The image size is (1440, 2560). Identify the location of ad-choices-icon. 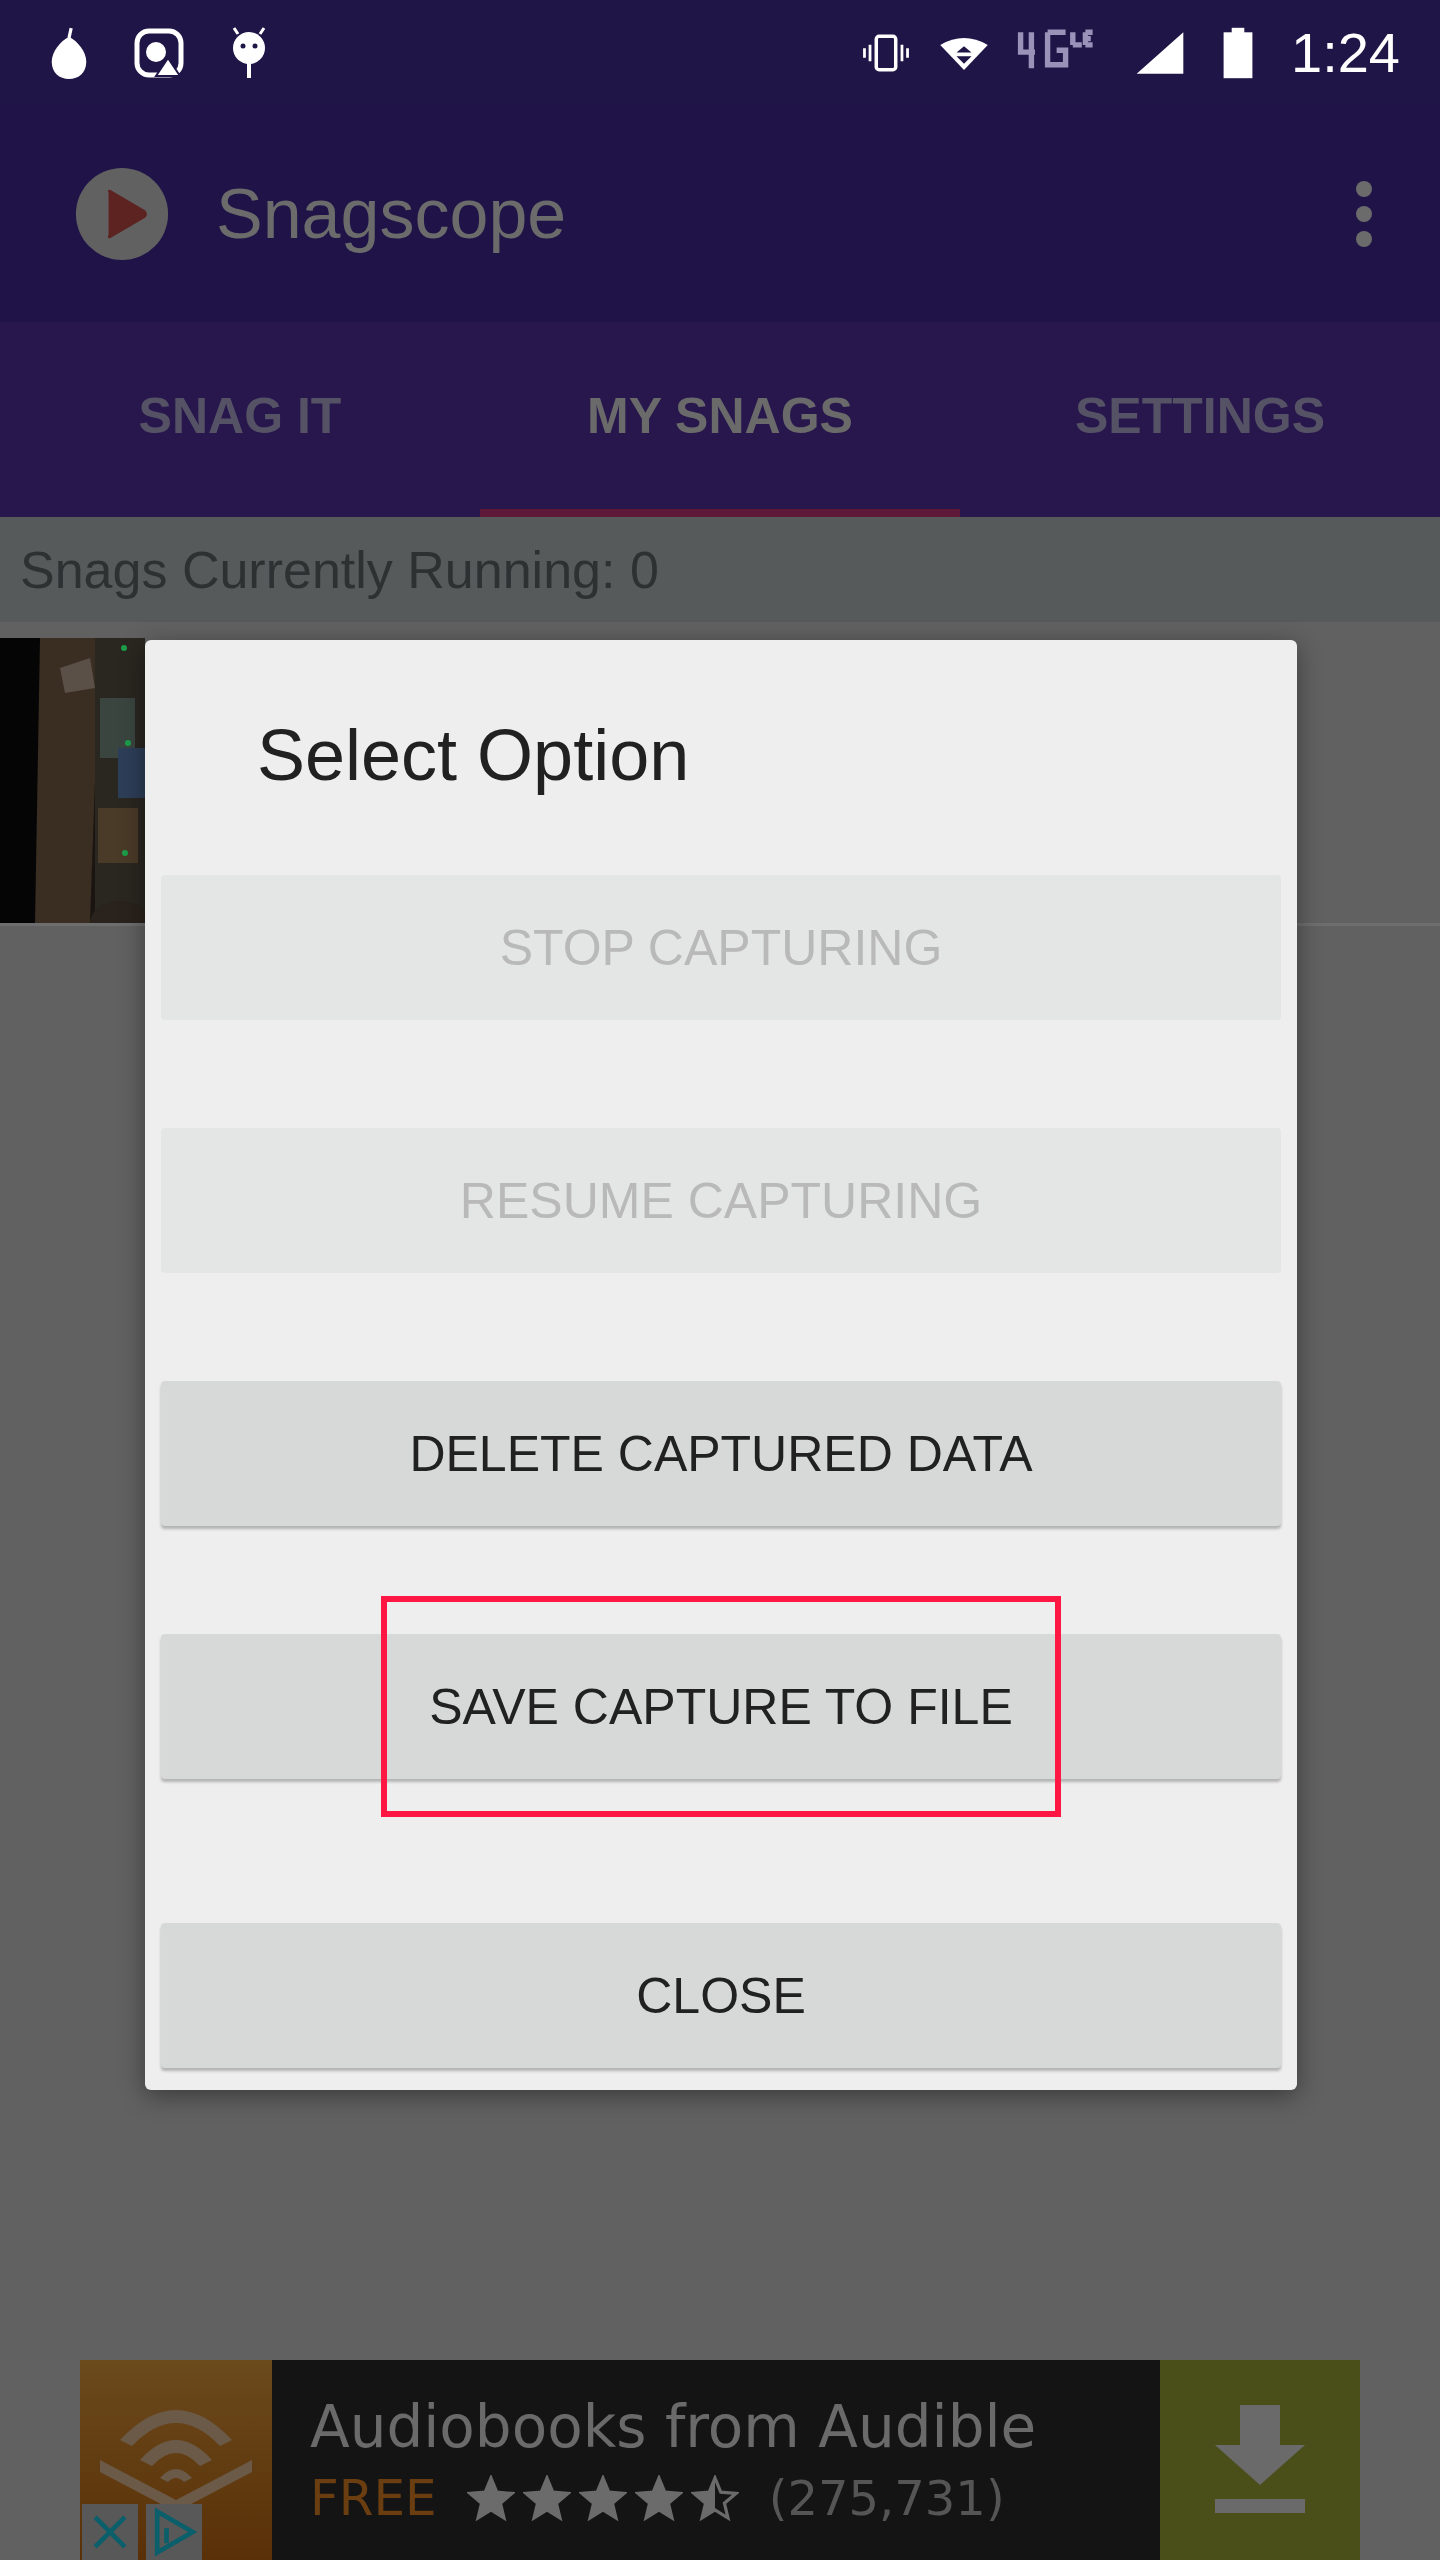
(174, 2532).